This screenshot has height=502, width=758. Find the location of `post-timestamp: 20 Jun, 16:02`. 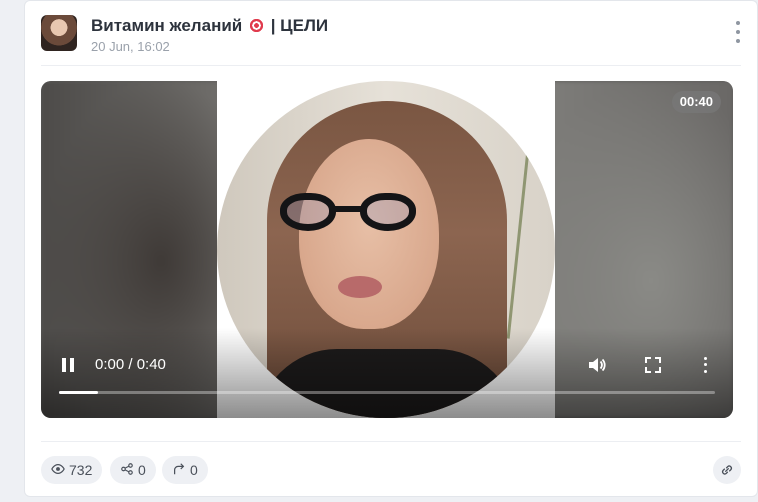

post-timestamp: 20 Jun, 16:02 is located at coordinates (130, 46).